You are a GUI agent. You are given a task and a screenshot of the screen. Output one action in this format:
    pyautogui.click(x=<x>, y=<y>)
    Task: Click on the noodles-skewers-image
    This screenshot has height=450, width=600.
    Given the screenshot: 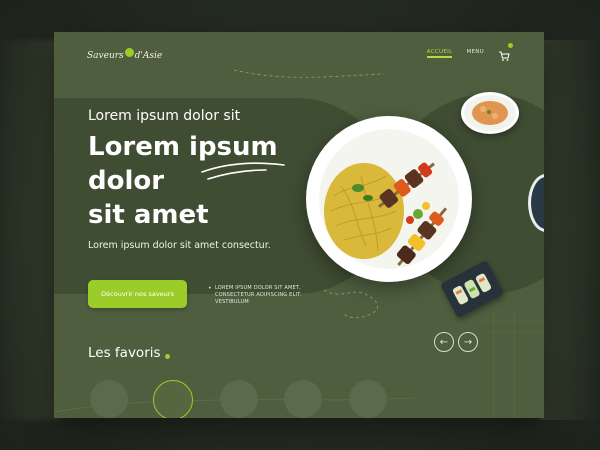 What is the action you would take?
    pyautogui.click(x=389, y=199)
    